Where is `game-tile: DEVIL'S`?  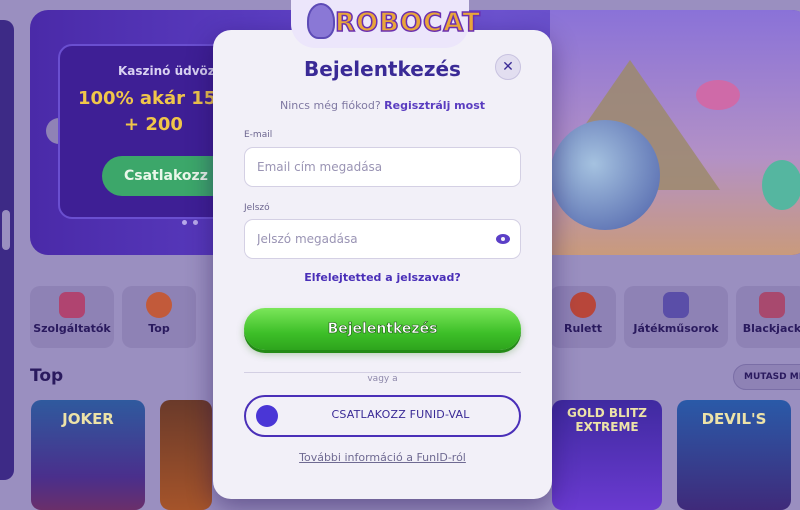 game-tile: DEVIL'S is located at coordinates (734, 455).